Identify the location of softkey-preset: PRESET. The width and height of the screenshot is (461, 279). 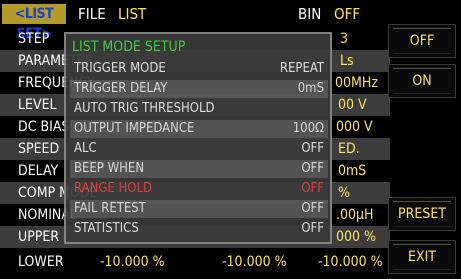
(422, 214).